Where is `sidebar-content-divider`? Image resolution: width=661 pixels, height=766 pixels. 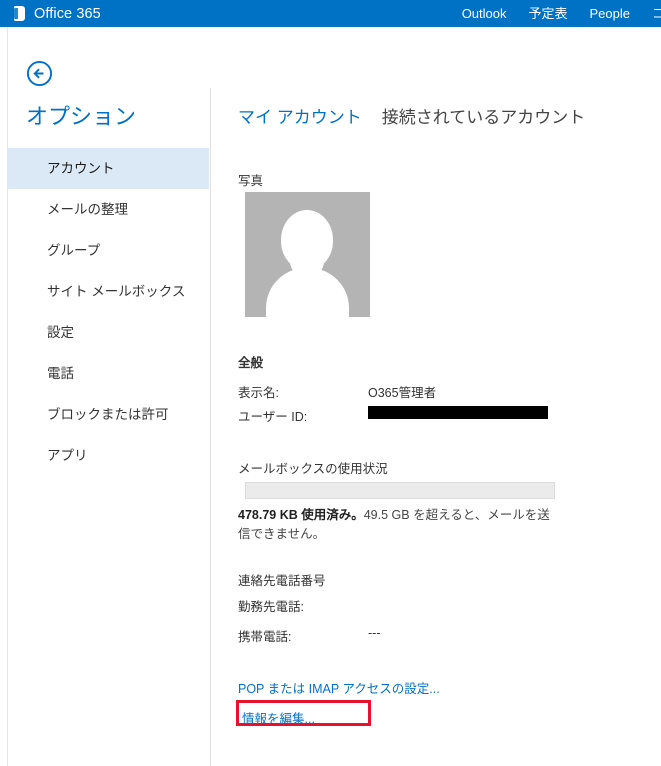
sidebar-content-divider is located at coordinates (210, 427).